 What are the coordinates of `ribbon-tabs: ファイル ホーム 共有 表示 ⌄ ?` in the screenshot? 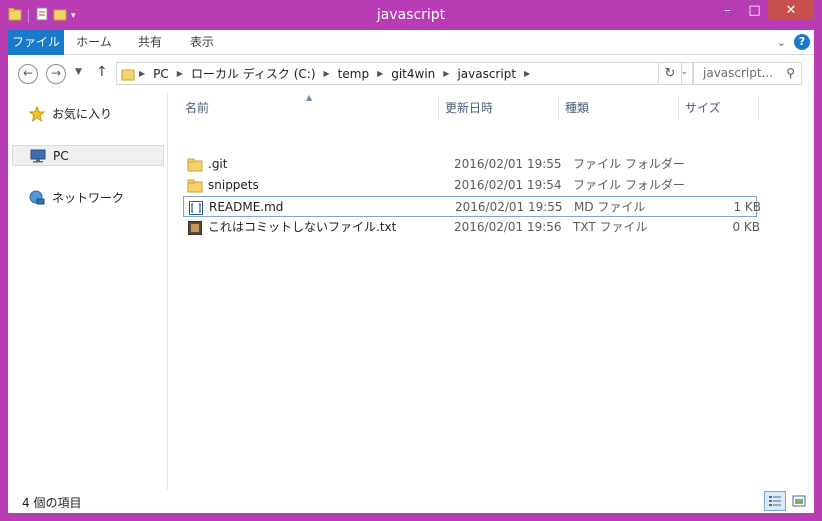 It's located at (411, 42).